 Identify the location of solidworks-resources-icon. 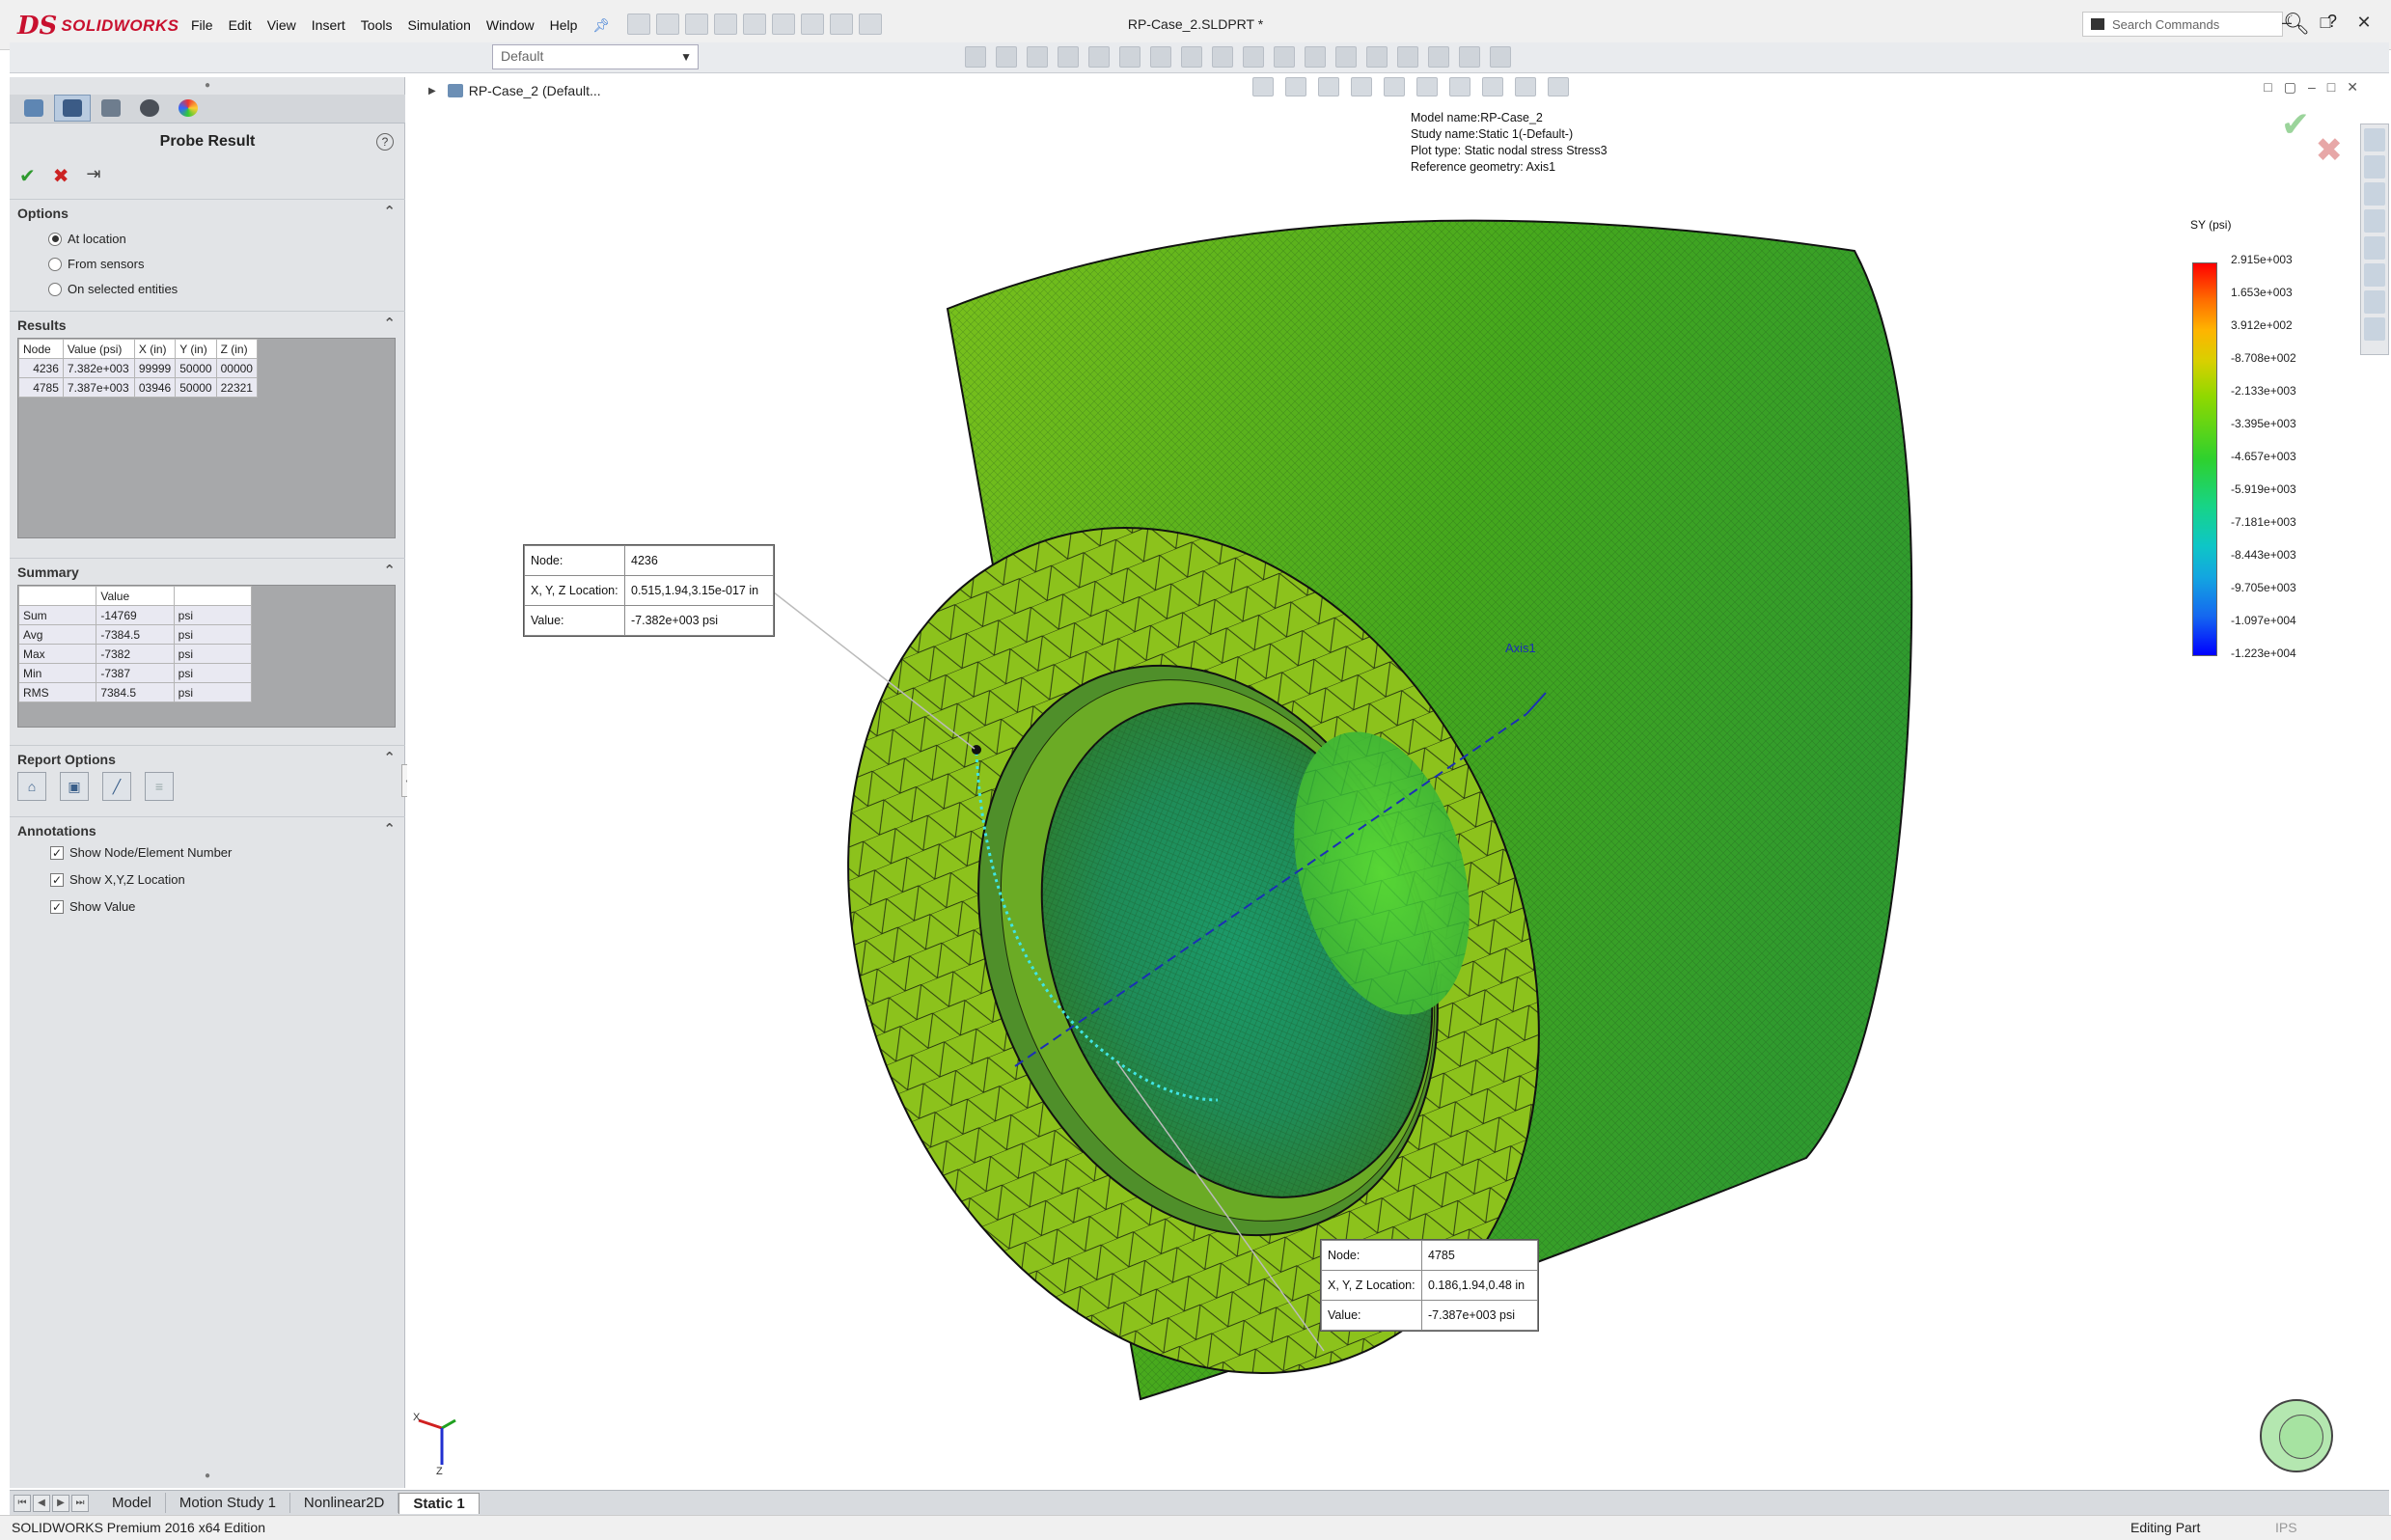
(2374, 139).